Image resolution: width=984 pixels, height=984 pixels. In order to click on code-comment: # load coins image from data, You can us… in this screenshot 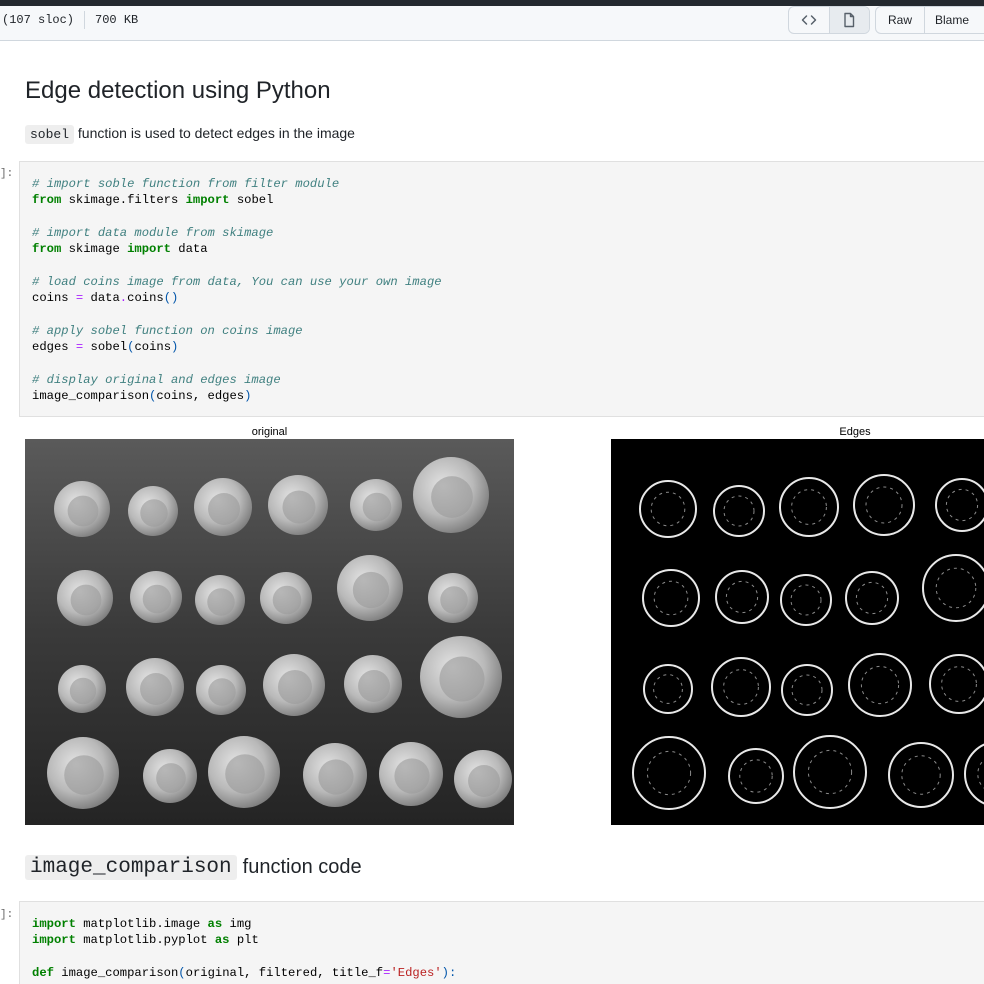, I will do `click(237, 281)`.